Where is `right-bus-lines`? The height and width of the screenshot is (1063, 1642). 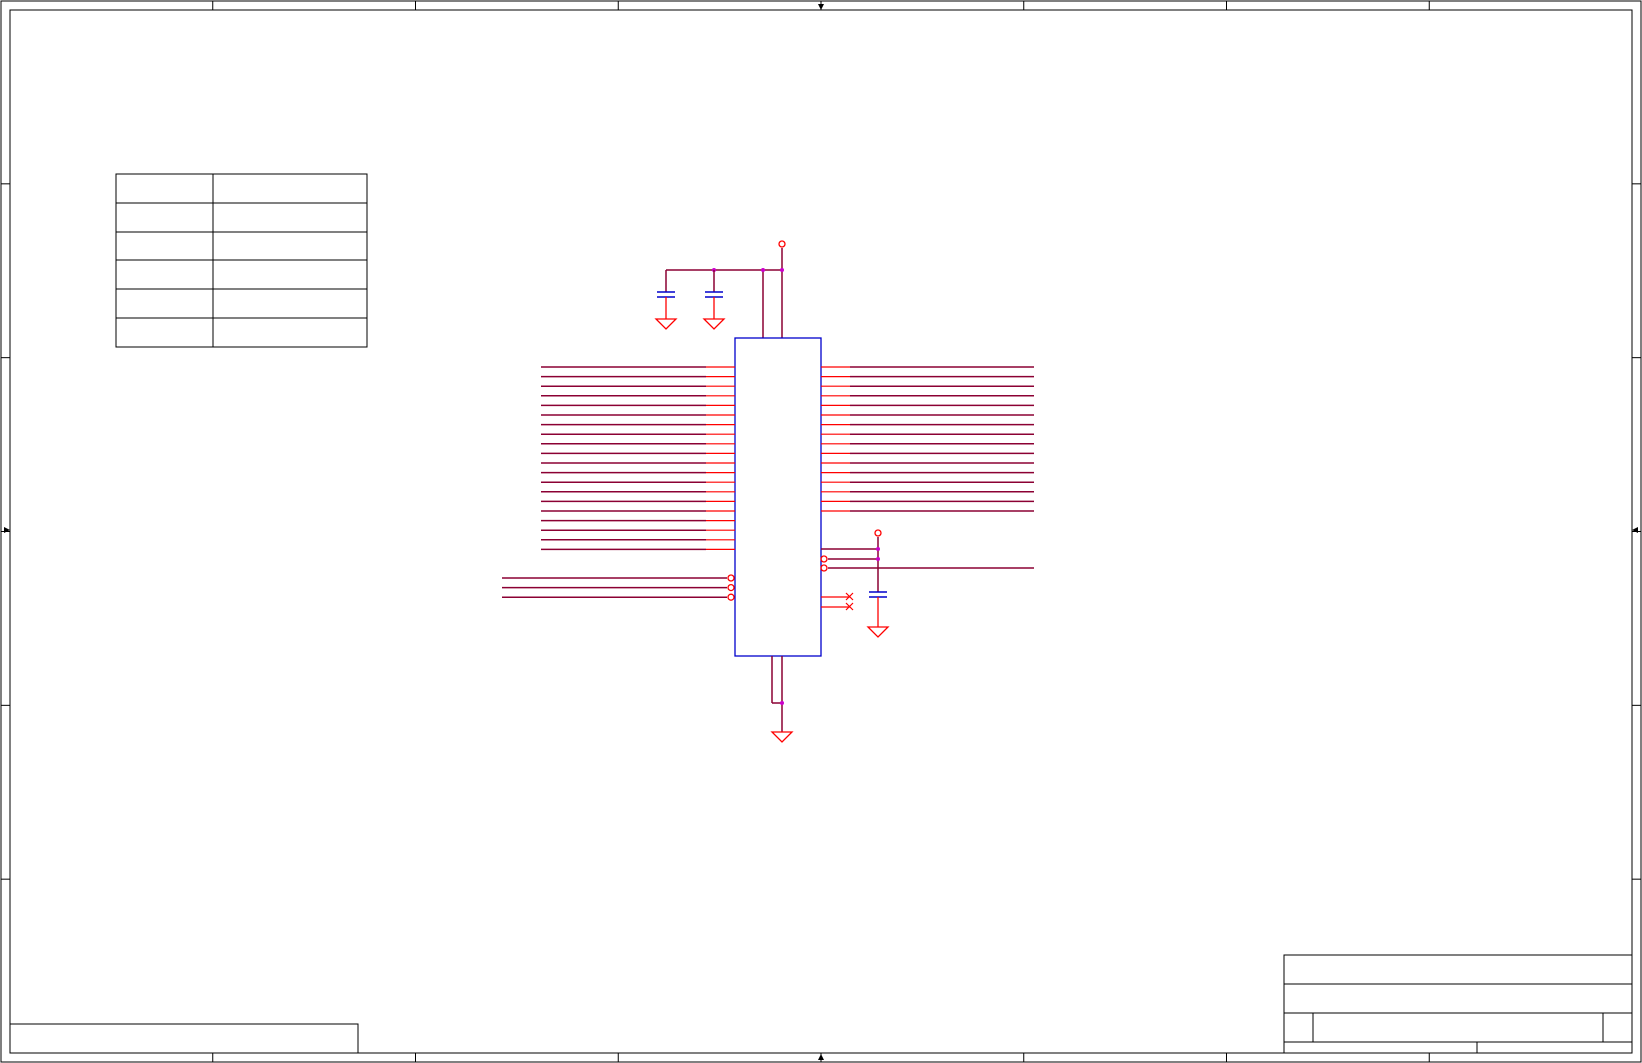 right-bus-lines is located at coordinates (927, 439).